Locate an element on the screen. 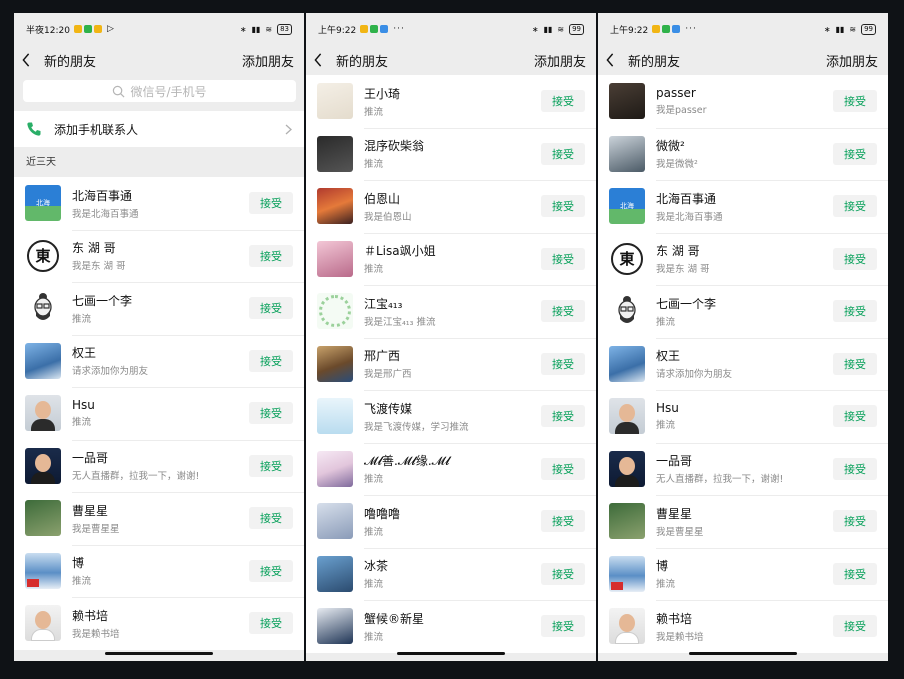 The height and width of the screenshot is (679, 904). list-item: 伯恩山 我是伯恩山 接受 is located at coordinates (451, 206).